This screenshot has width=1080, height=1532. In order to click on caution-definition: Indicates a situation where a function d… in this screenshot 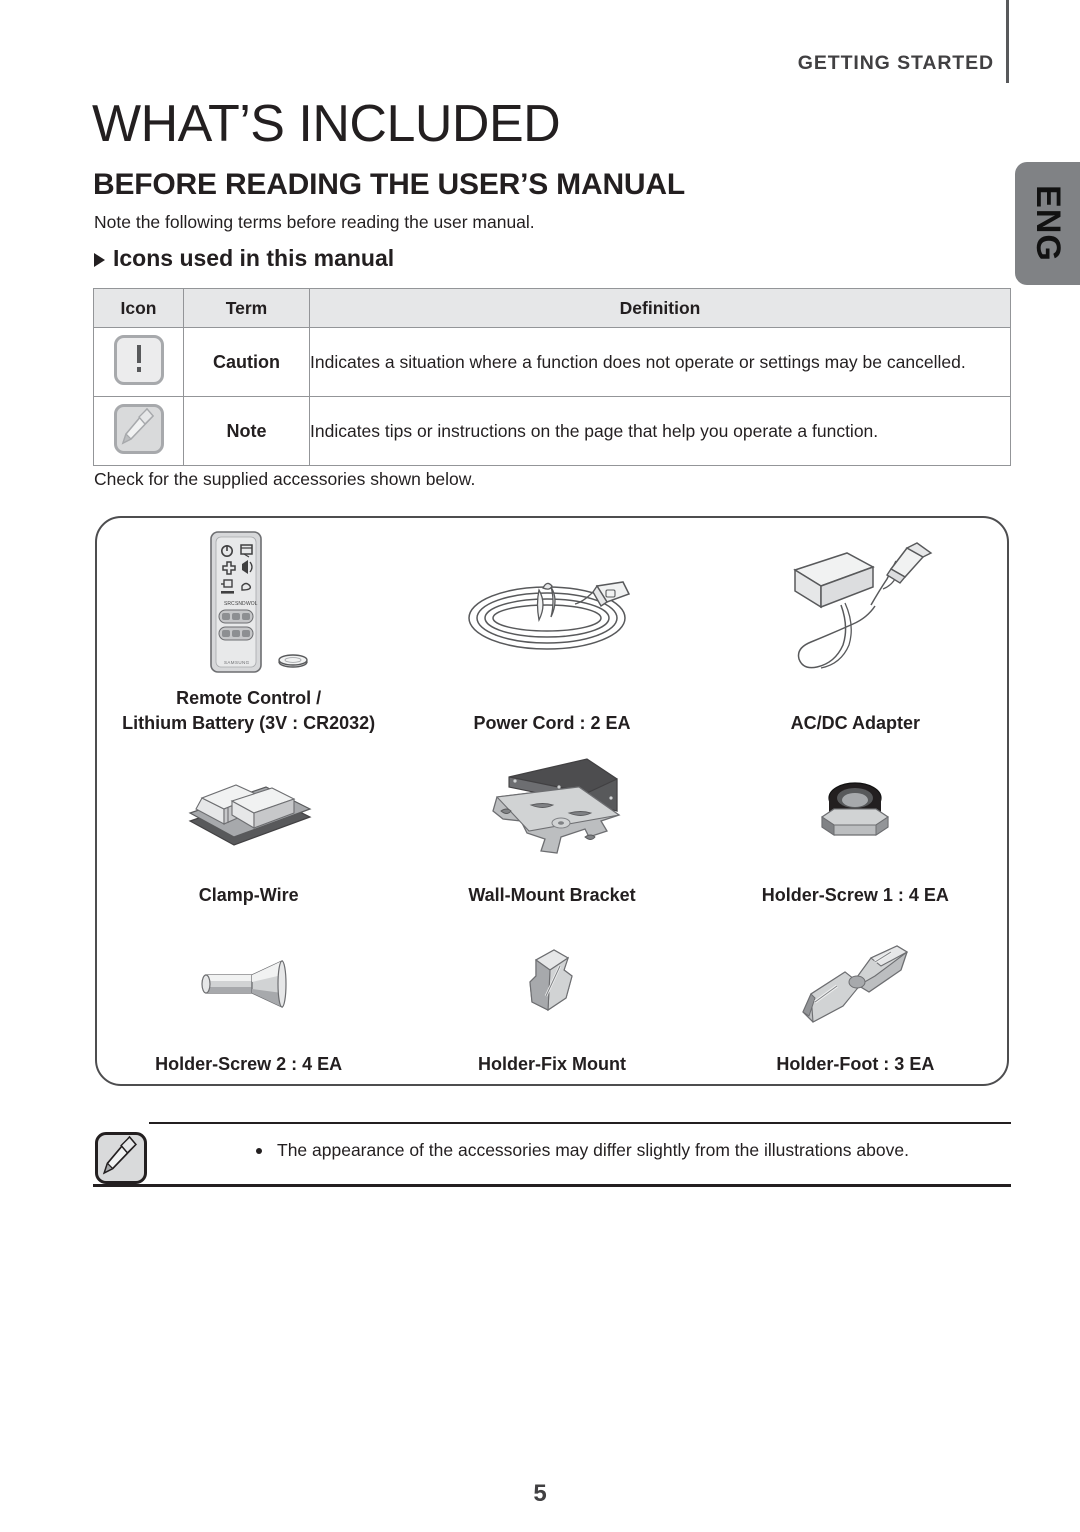, I will do `click(660, 362)`.